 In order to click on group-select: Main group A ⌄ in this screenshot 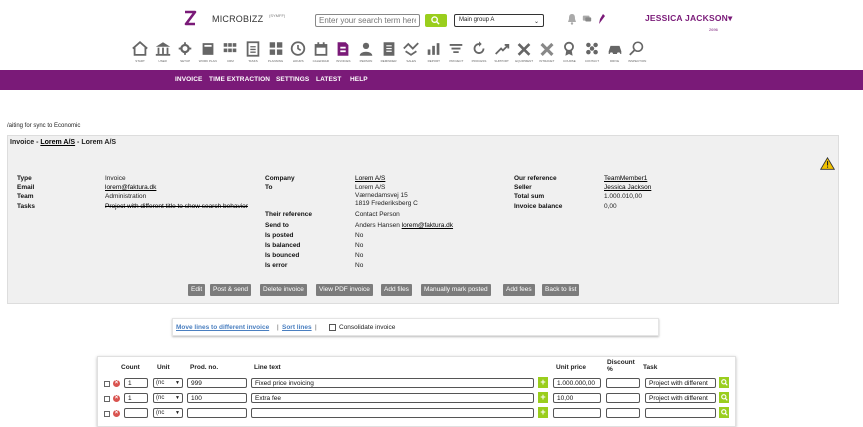, I will do `click(499, 20)`.